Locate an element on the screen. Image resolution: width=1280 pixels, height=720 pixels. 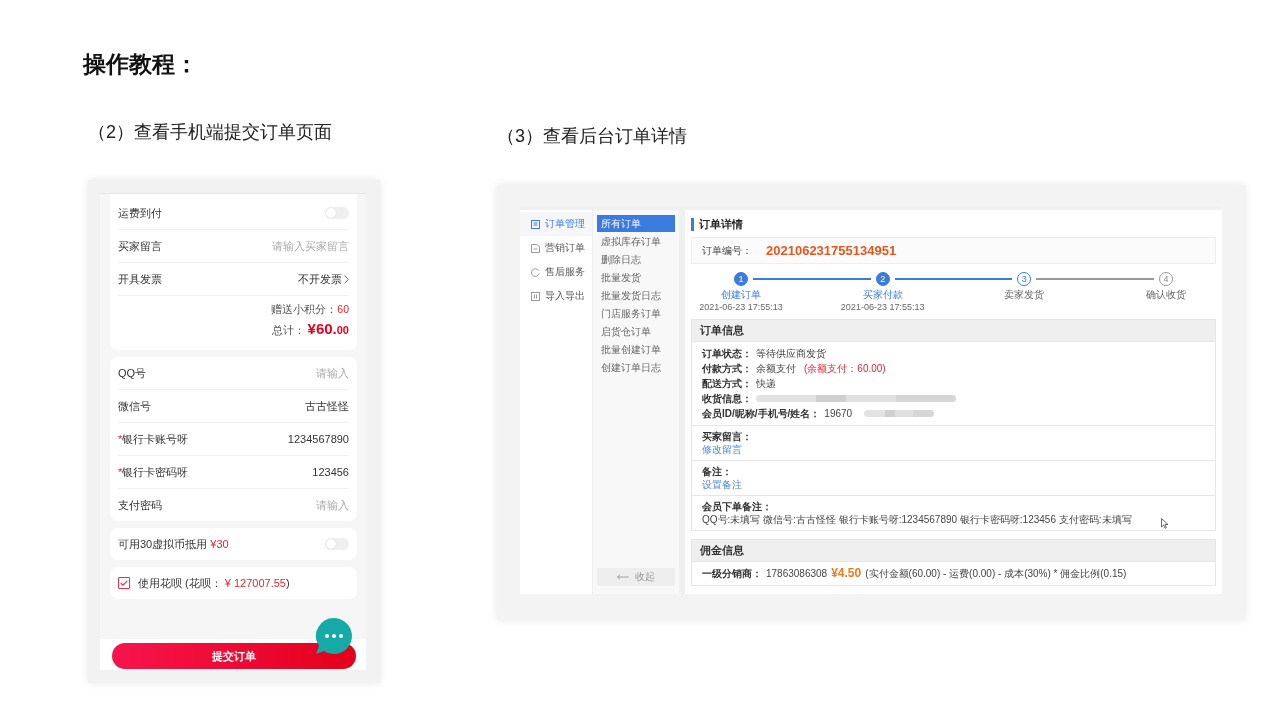
step-number: 1 is located at coordinates (741, 279).